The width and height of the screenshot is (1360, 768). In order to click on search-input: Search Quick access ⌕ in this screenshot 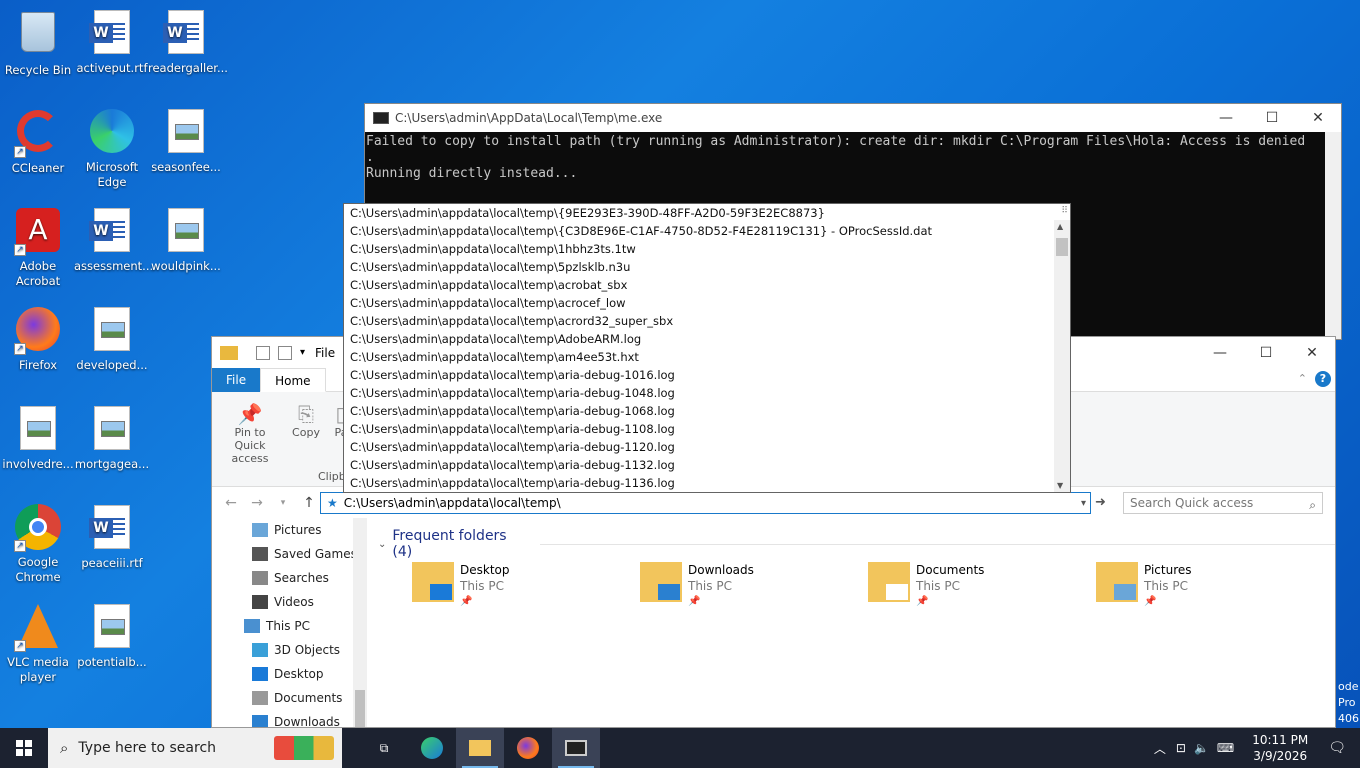, I will do `click(1223, 503)`.